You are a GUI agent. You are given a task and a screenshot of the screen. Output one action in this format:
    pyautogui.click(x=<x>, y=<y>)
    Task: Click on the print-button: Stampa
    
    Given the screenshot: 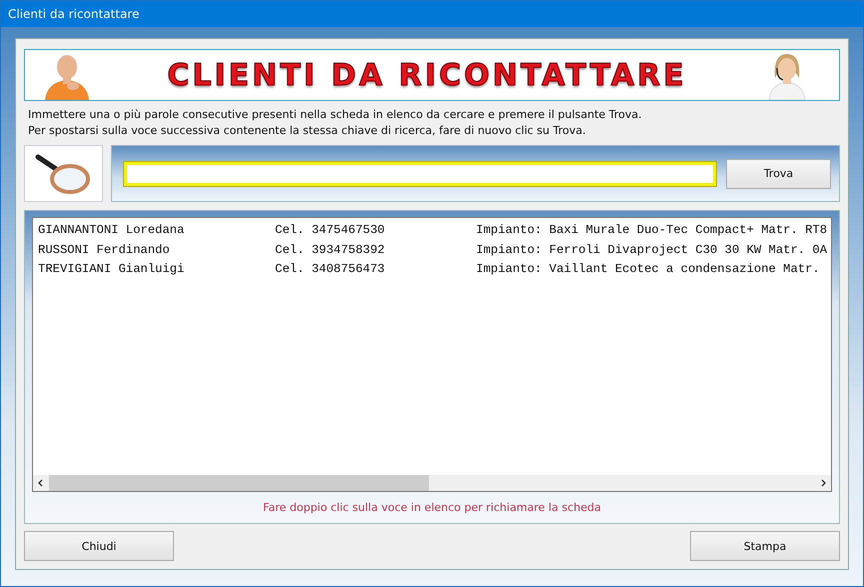 What is the action you would take?
    pyautogui.click(x=765, y=546)
    